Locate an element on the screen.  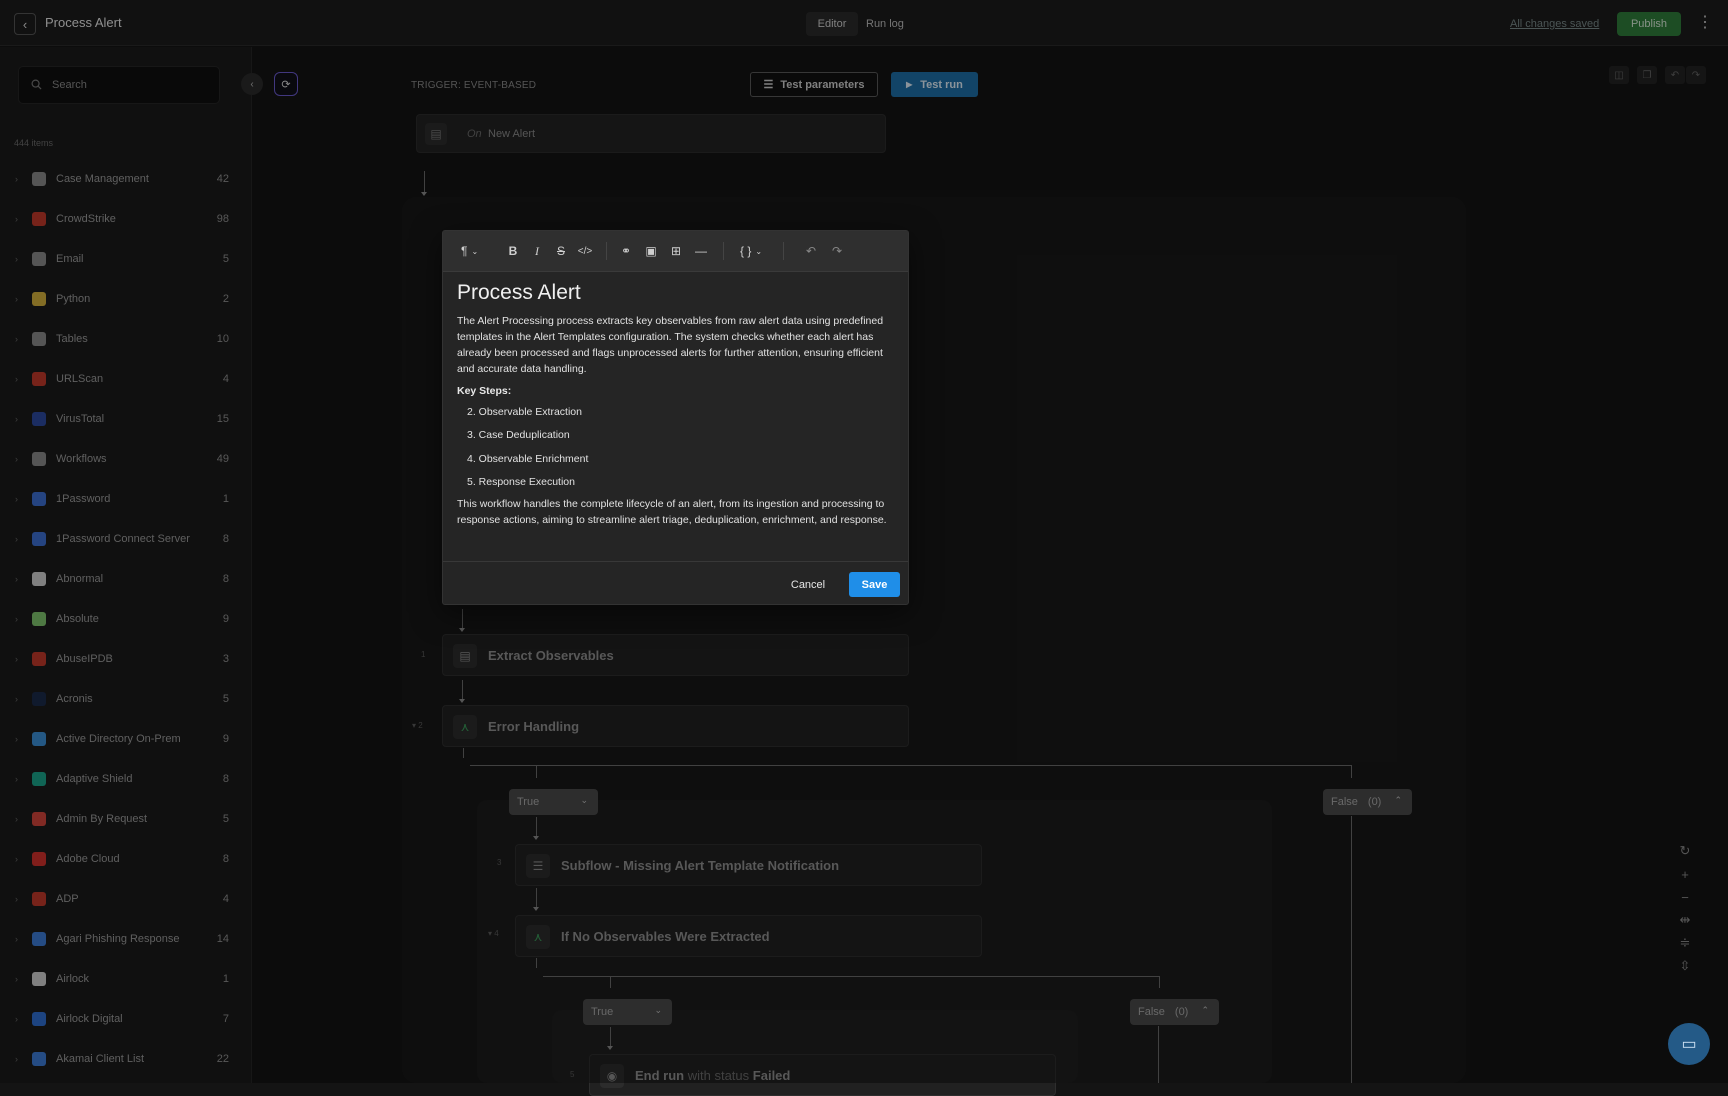
compress-vertical-icon: ≑ is located at coordinates (1685, 943).